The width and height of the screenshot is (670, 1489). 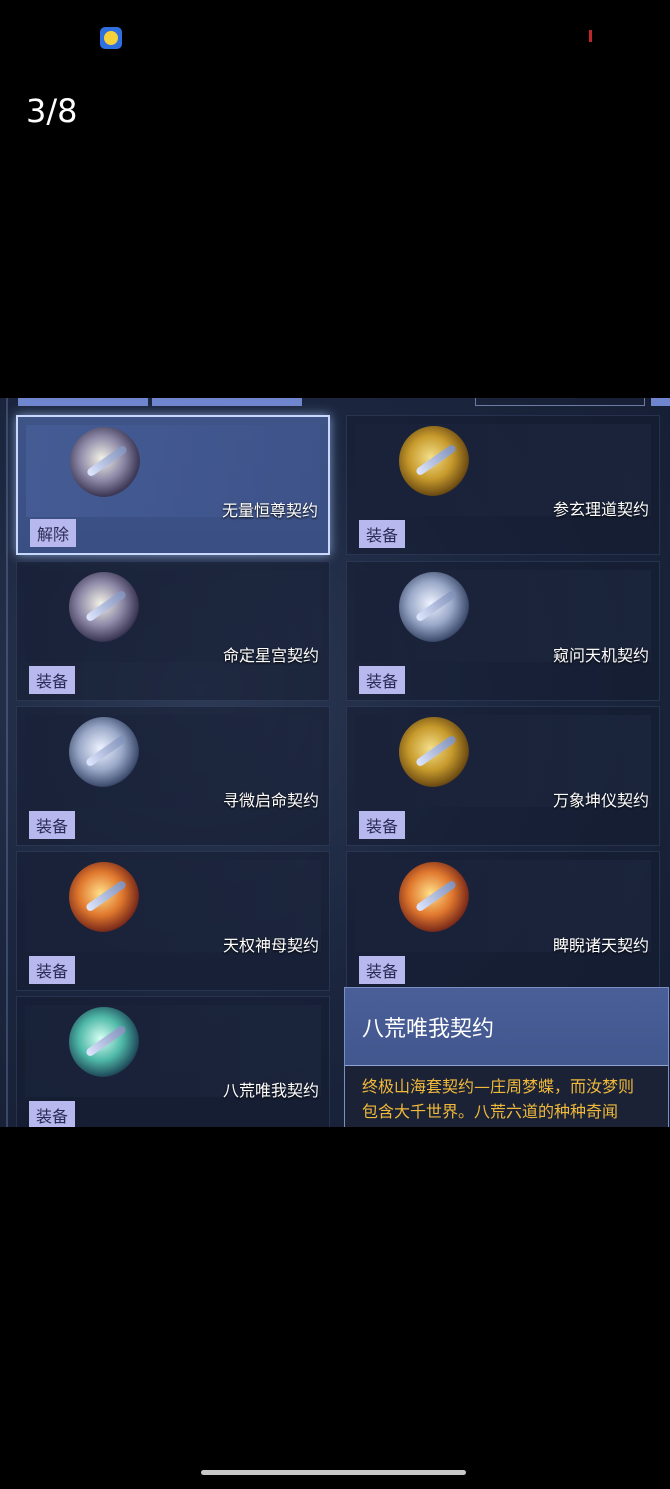 I want to click on contract-card: 天权神母契约 装备, so click(x=173, y=921).